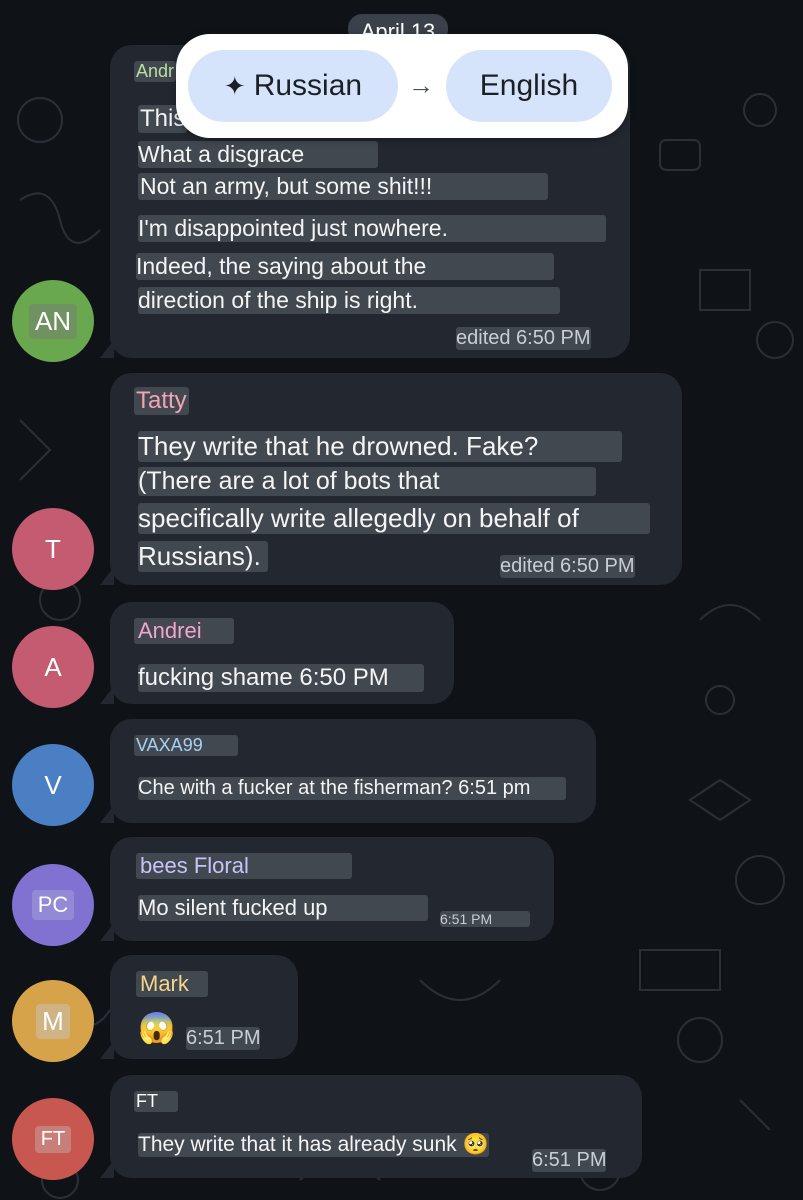 This screenshot has height=1200, width=803. Describe the element at coordinates (313, 1145) in the screenshot. I see `message-line: They write that it has already sunk 🥺` at that location.